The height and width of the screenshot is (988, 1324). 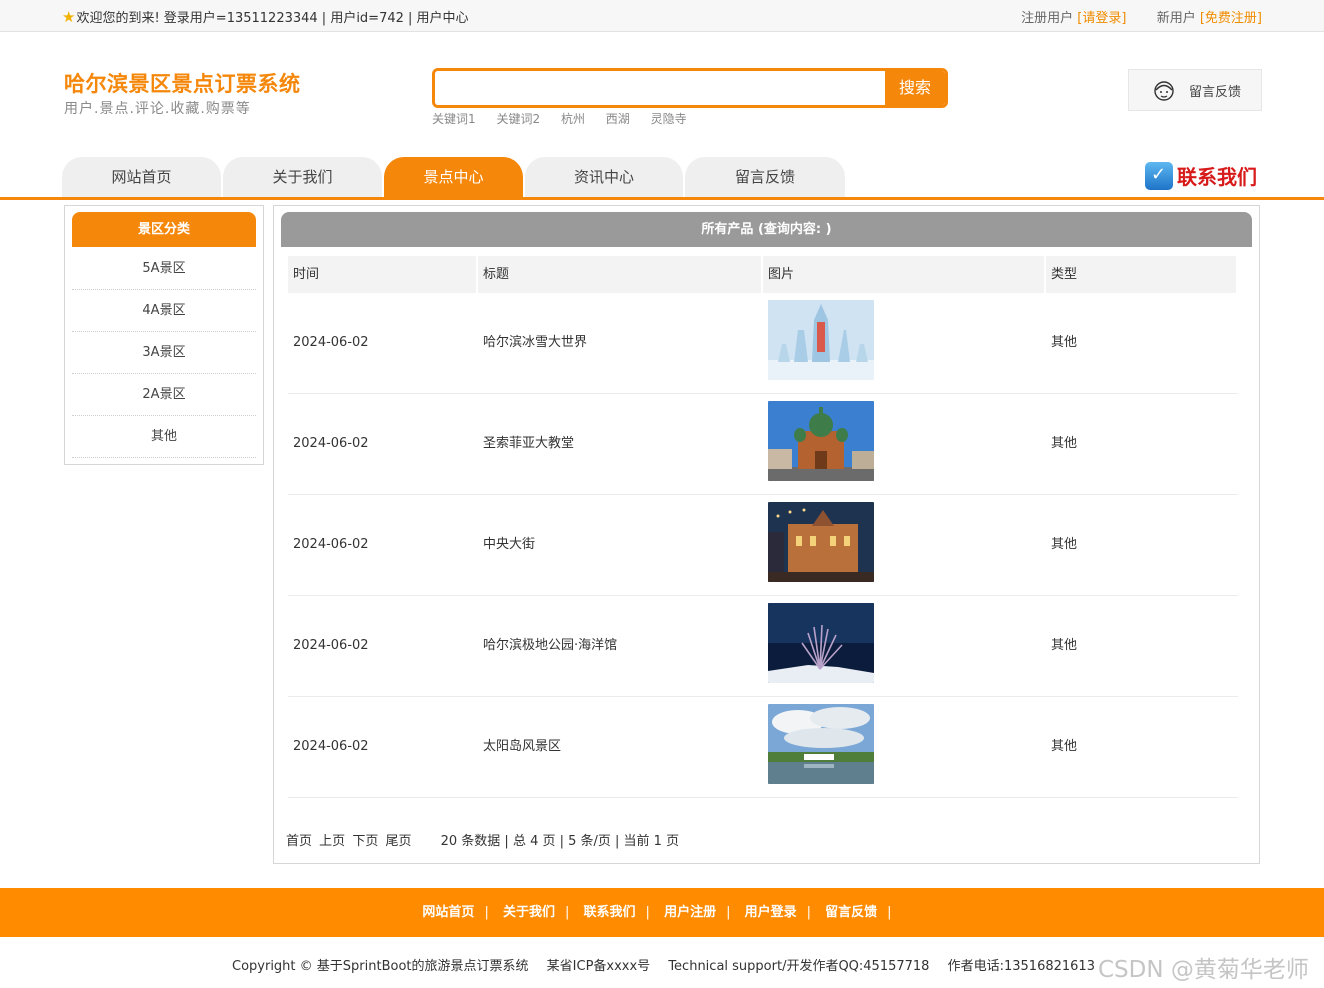 I want to click on pager-prev: 上页, so click(x=332, y=841).